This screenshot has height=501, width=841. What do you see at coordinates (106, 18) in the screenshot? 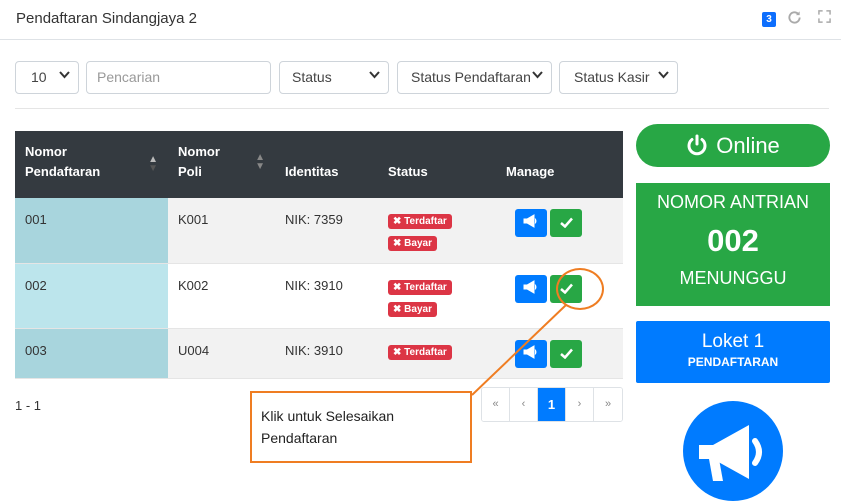
I see `page-title: Pendaftaran Sindangjaya 2` at bounding box center [106, 18].